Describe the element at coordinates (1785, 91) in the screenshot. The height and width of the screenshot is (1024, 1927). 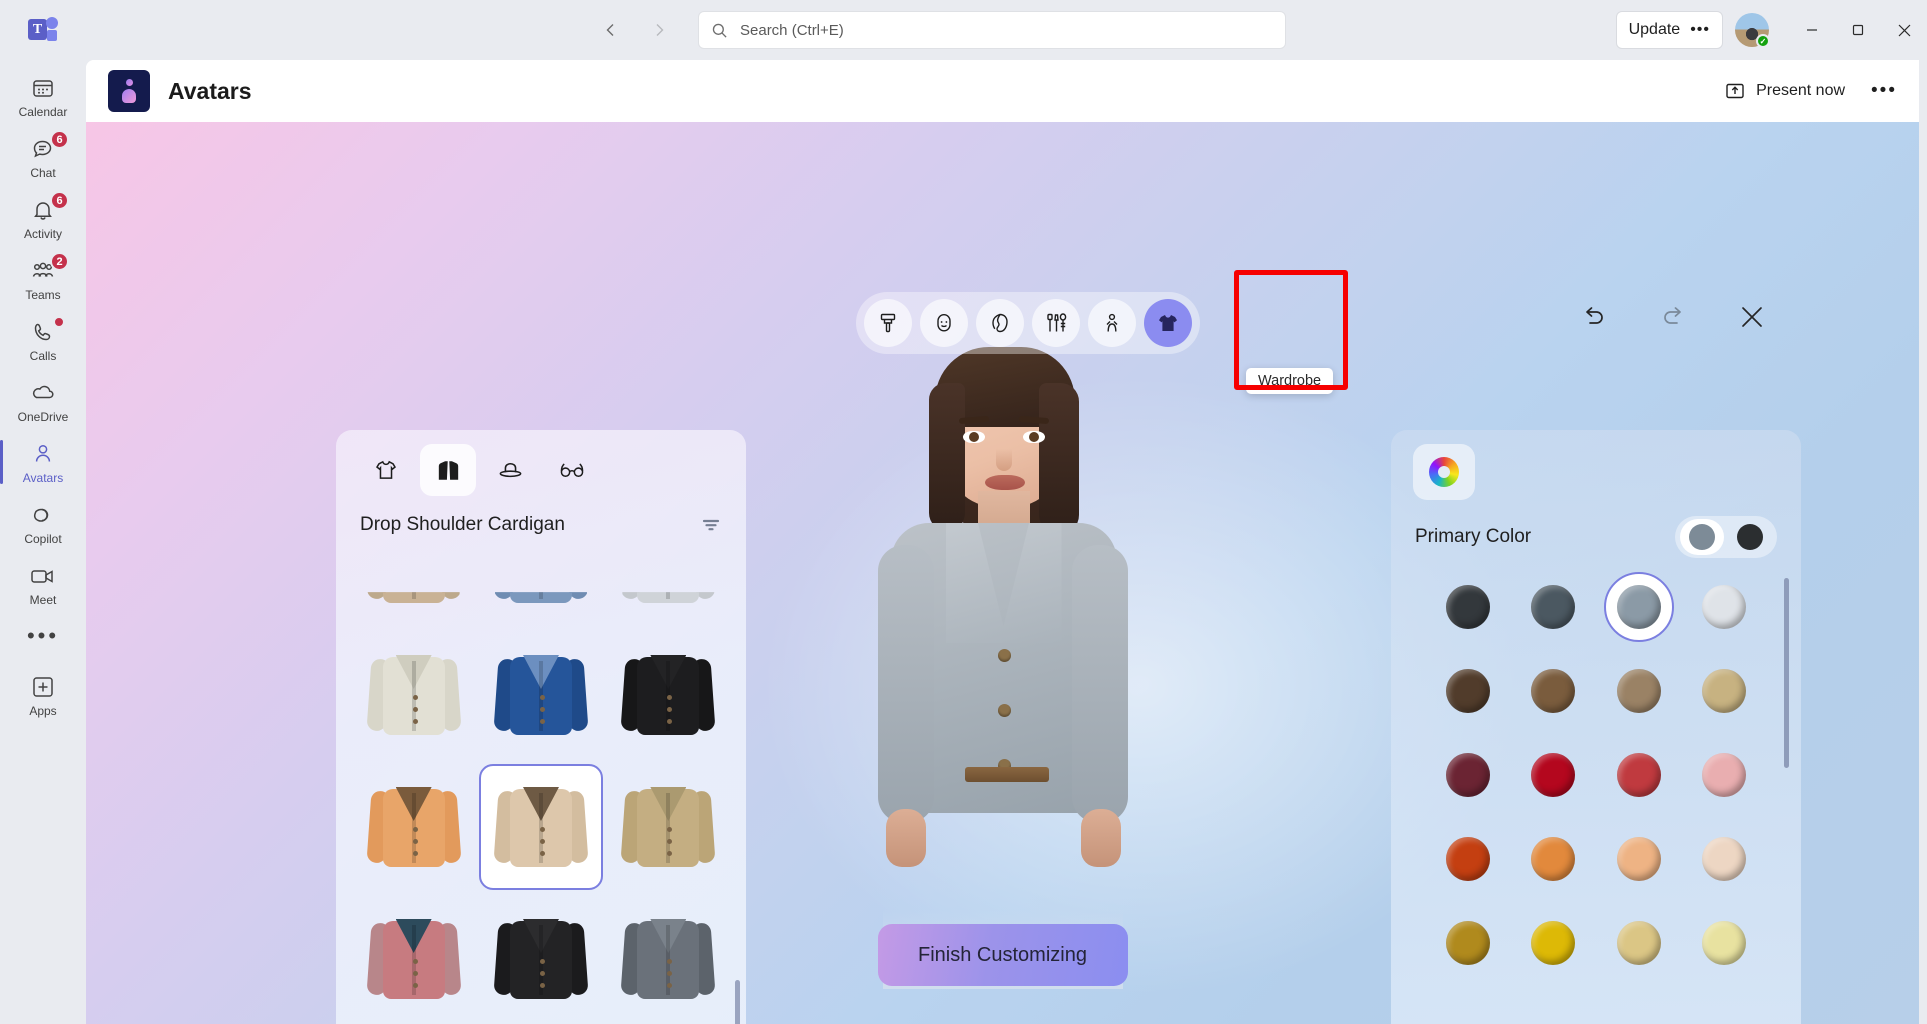
I see `present-now-button: Present now` at that location.